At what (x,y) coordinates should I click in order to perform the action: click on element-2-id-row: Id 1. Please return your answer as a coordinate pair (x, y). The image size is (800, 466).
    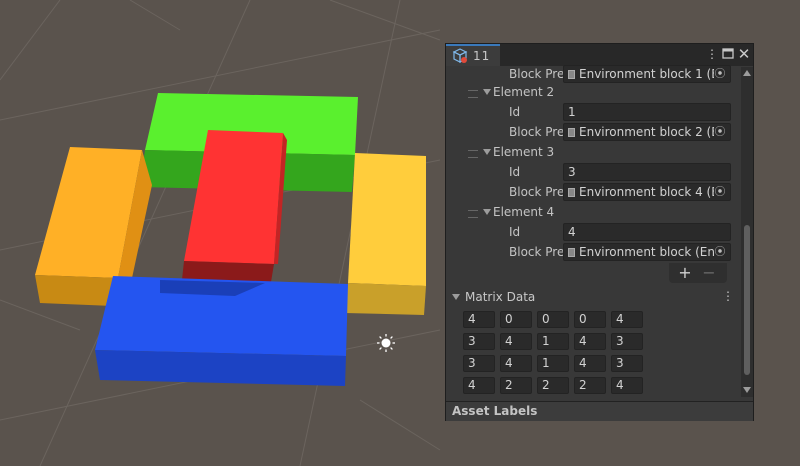
    Looking at the image, I should click on (591, 112).